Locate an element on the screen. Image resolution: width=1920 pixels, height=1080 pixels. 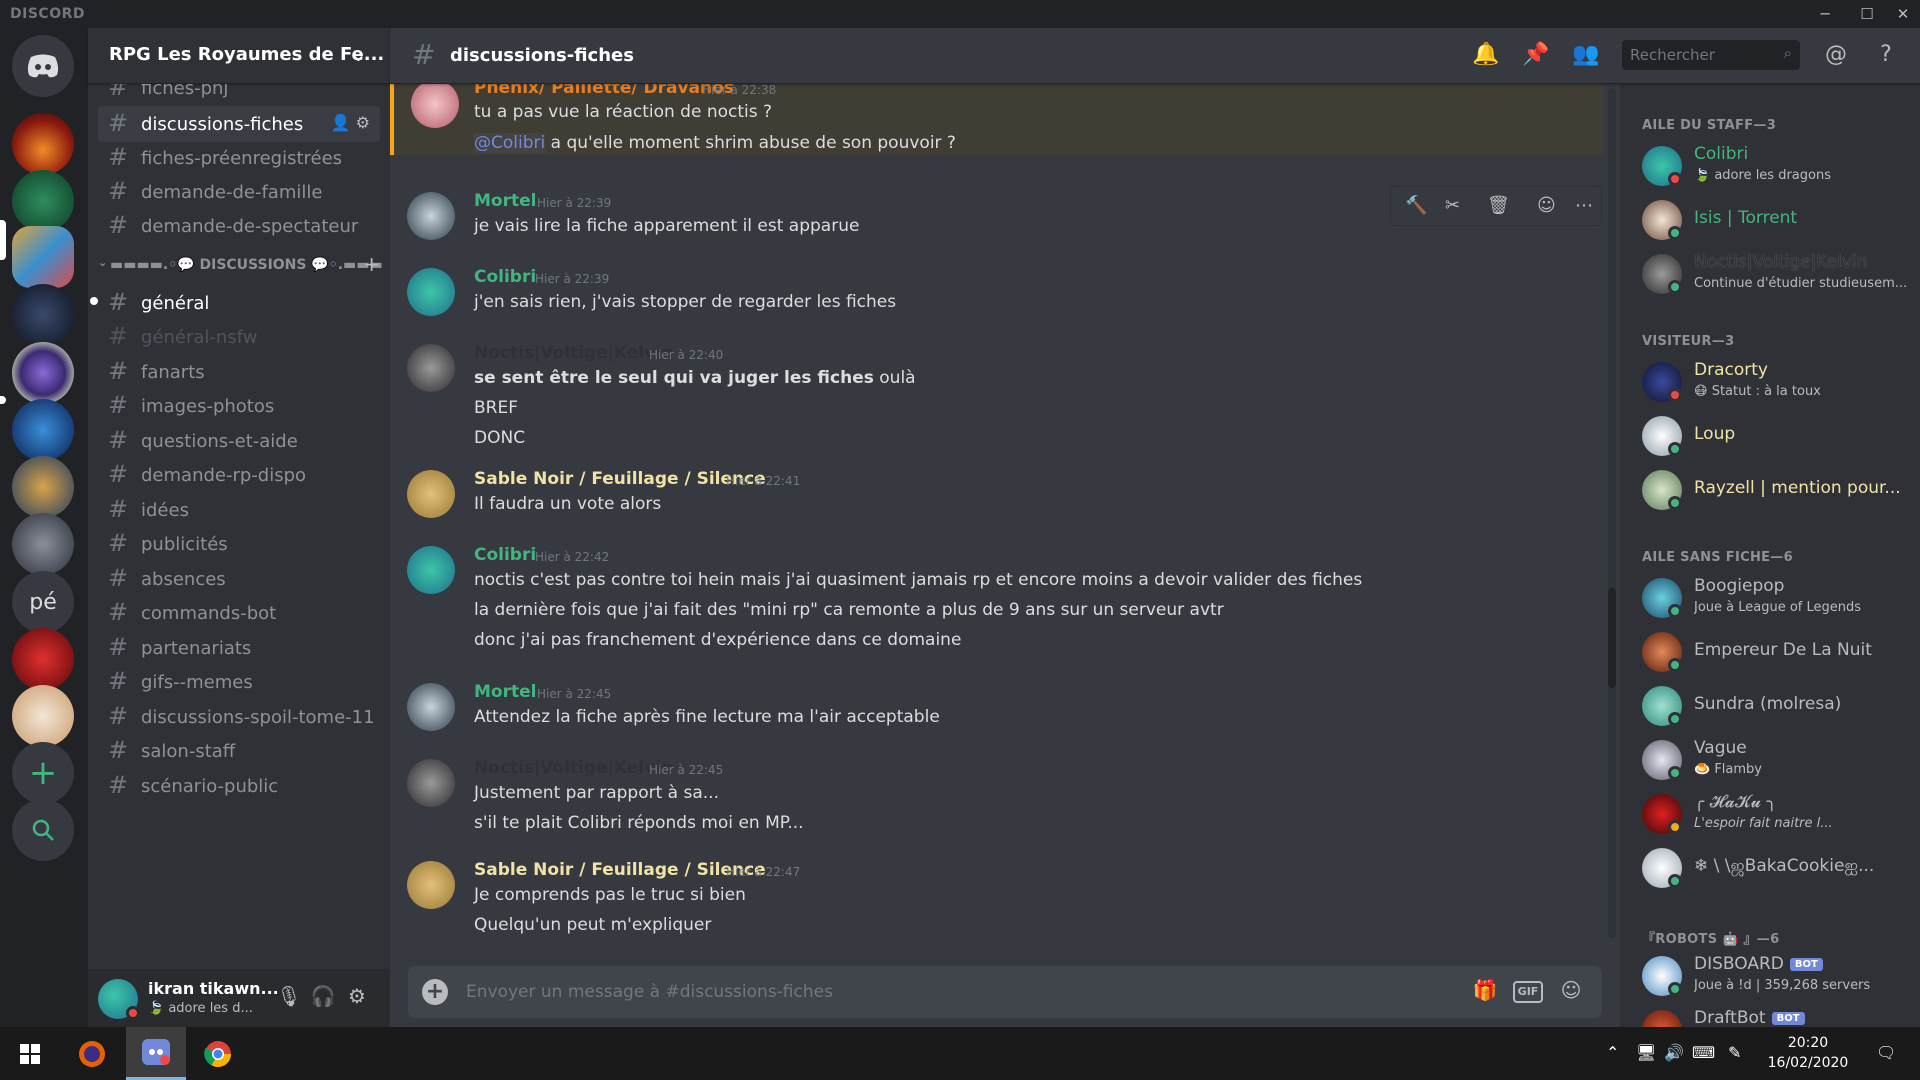
channel-discussions-fiches: # discussions-fiches 👤 ⚙ is located at coordinates (239, 124).